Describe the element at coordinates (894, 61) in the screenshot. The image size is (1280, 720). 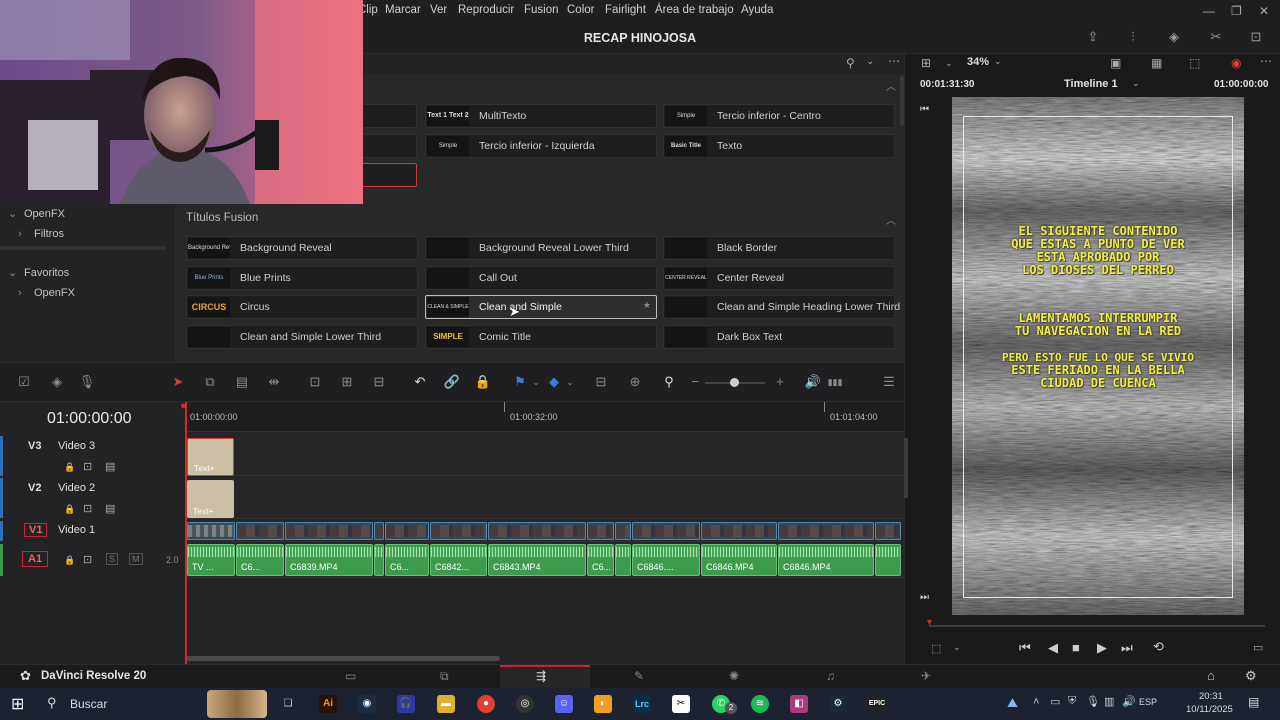
I see `more-options-icon: ⋯` at that location.